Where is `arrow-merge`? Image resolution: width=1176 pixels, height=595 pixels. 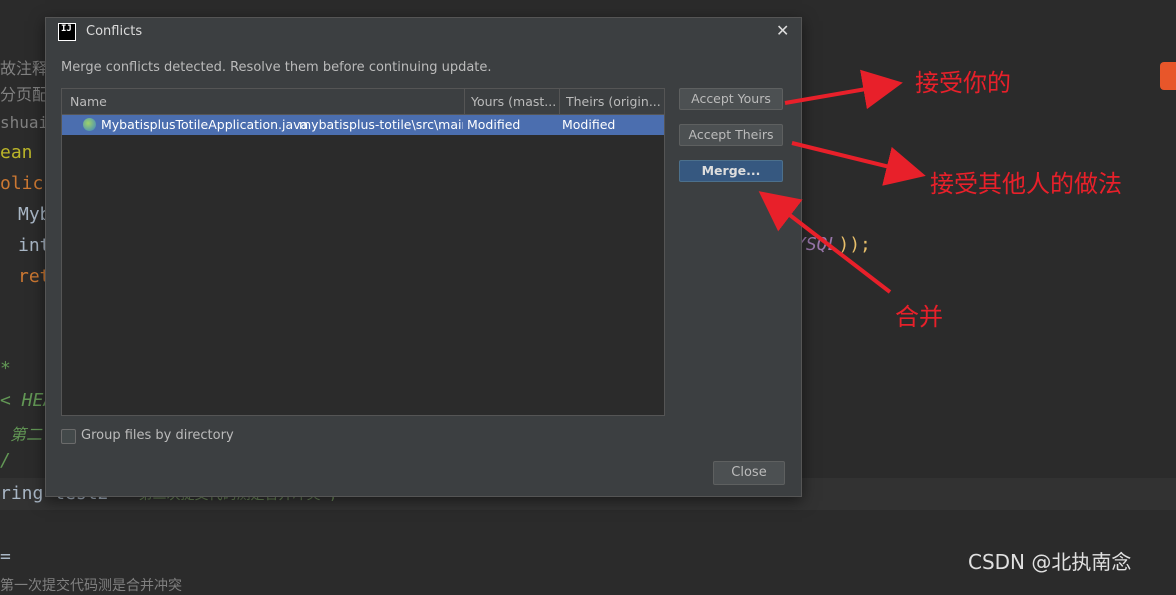
arrow-merge is located at coordinates (825, 242).